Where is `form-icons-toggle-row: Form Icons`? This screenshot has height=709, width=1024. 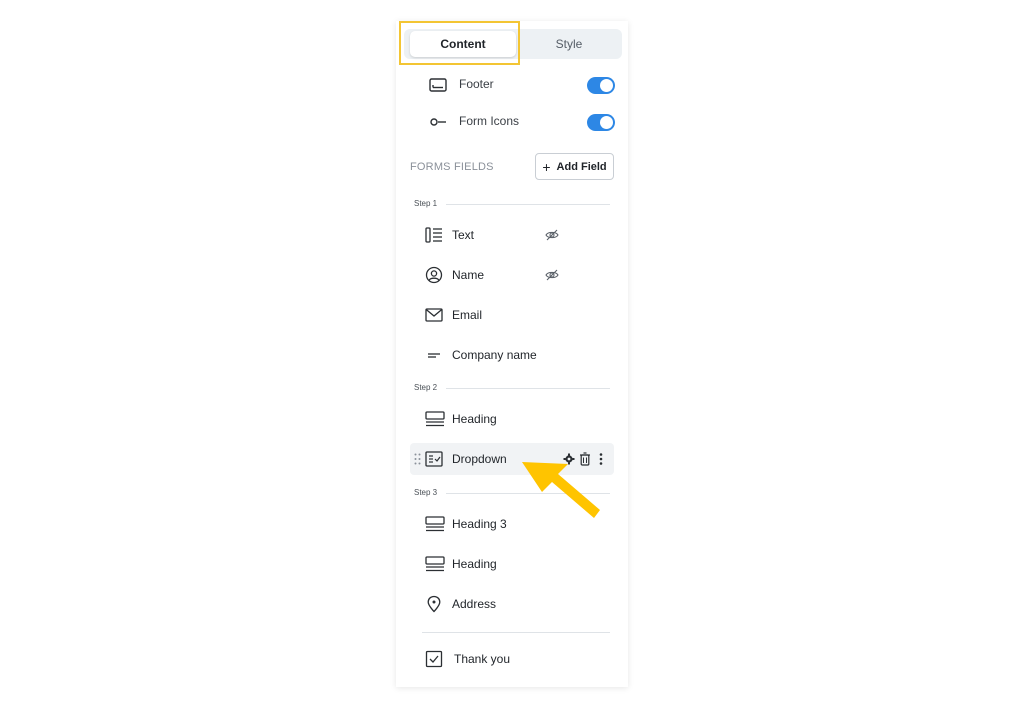 form-icons-toggle-row: Form Icons is located at coordinates (512, 122).